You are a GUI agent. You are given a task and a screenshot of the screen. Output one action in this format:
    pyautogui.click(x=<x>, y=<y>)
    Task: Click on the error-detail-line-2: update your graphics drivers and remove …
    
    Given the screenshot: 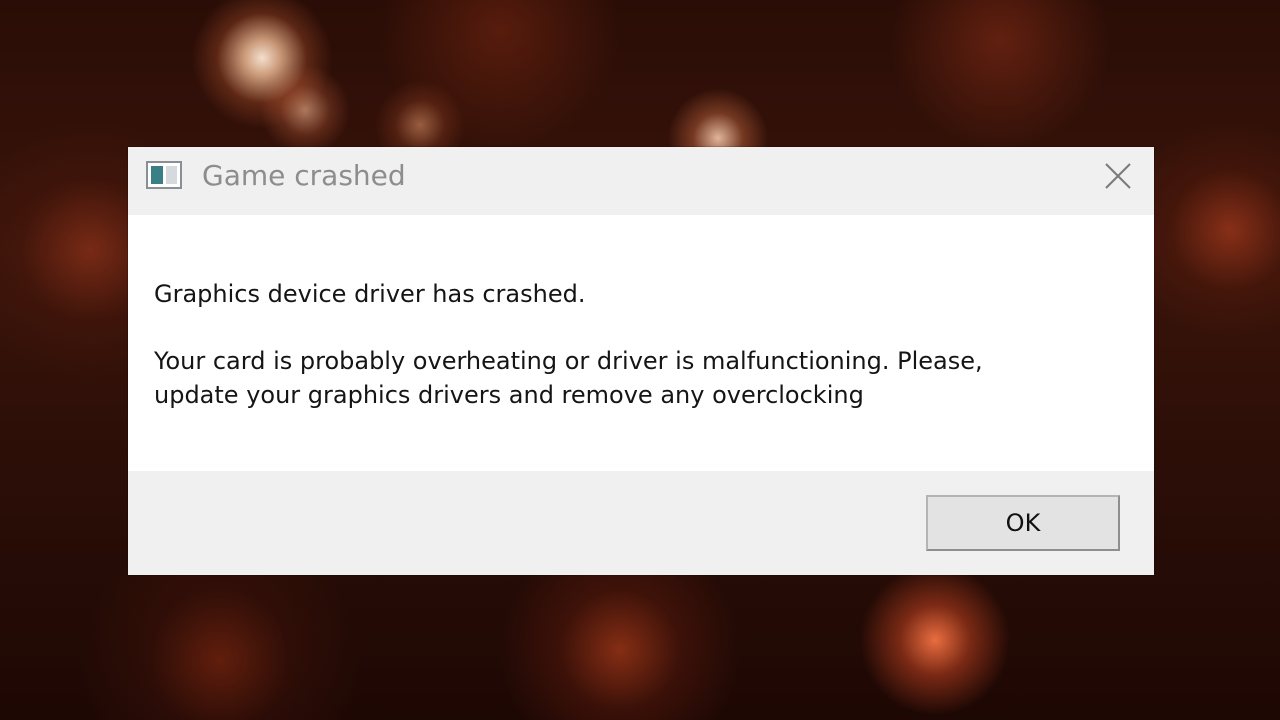 What is the action you would take?
    pyautogui.click(x=509, y=395)
    